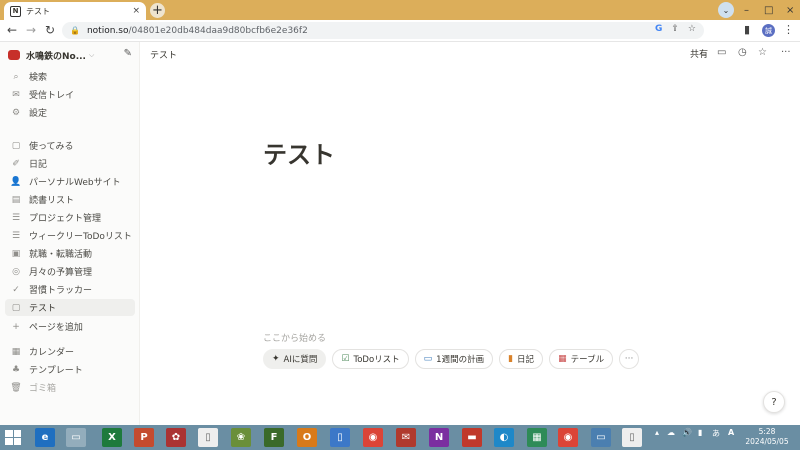 The image size is (800, 450). Describe the element at coordinates (767, 437) in the screenshot. I see `taskbar-clock: 5:28 2024/05/05` at that location.